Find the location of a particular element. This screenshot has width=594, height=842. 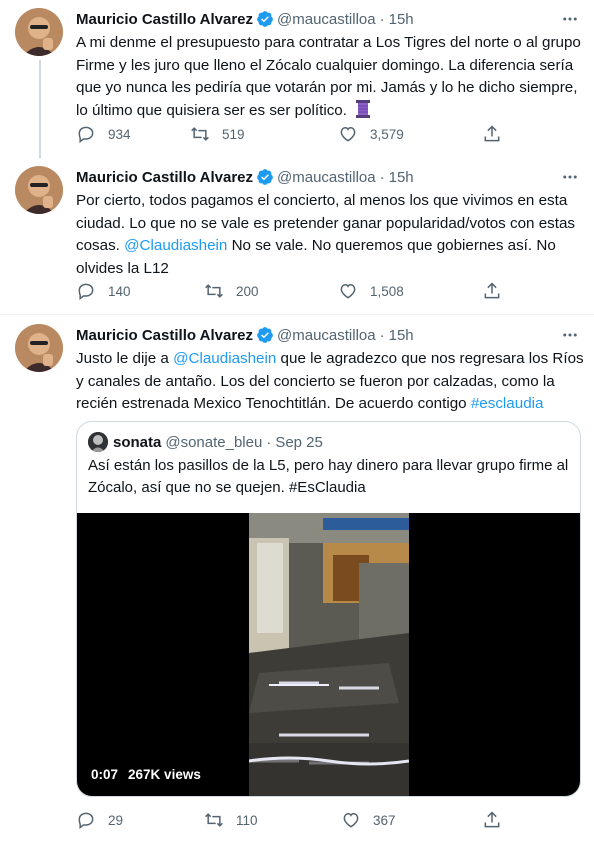

reply-button: 934 is located at coordinates (103, 134).